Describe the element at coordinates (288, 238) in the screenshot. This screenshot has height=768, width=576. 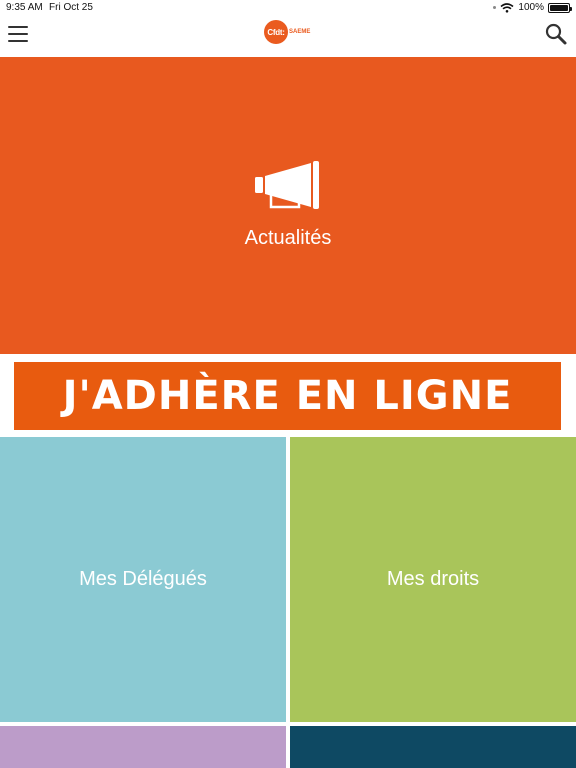
I see `news-label: Actualités` at that location.